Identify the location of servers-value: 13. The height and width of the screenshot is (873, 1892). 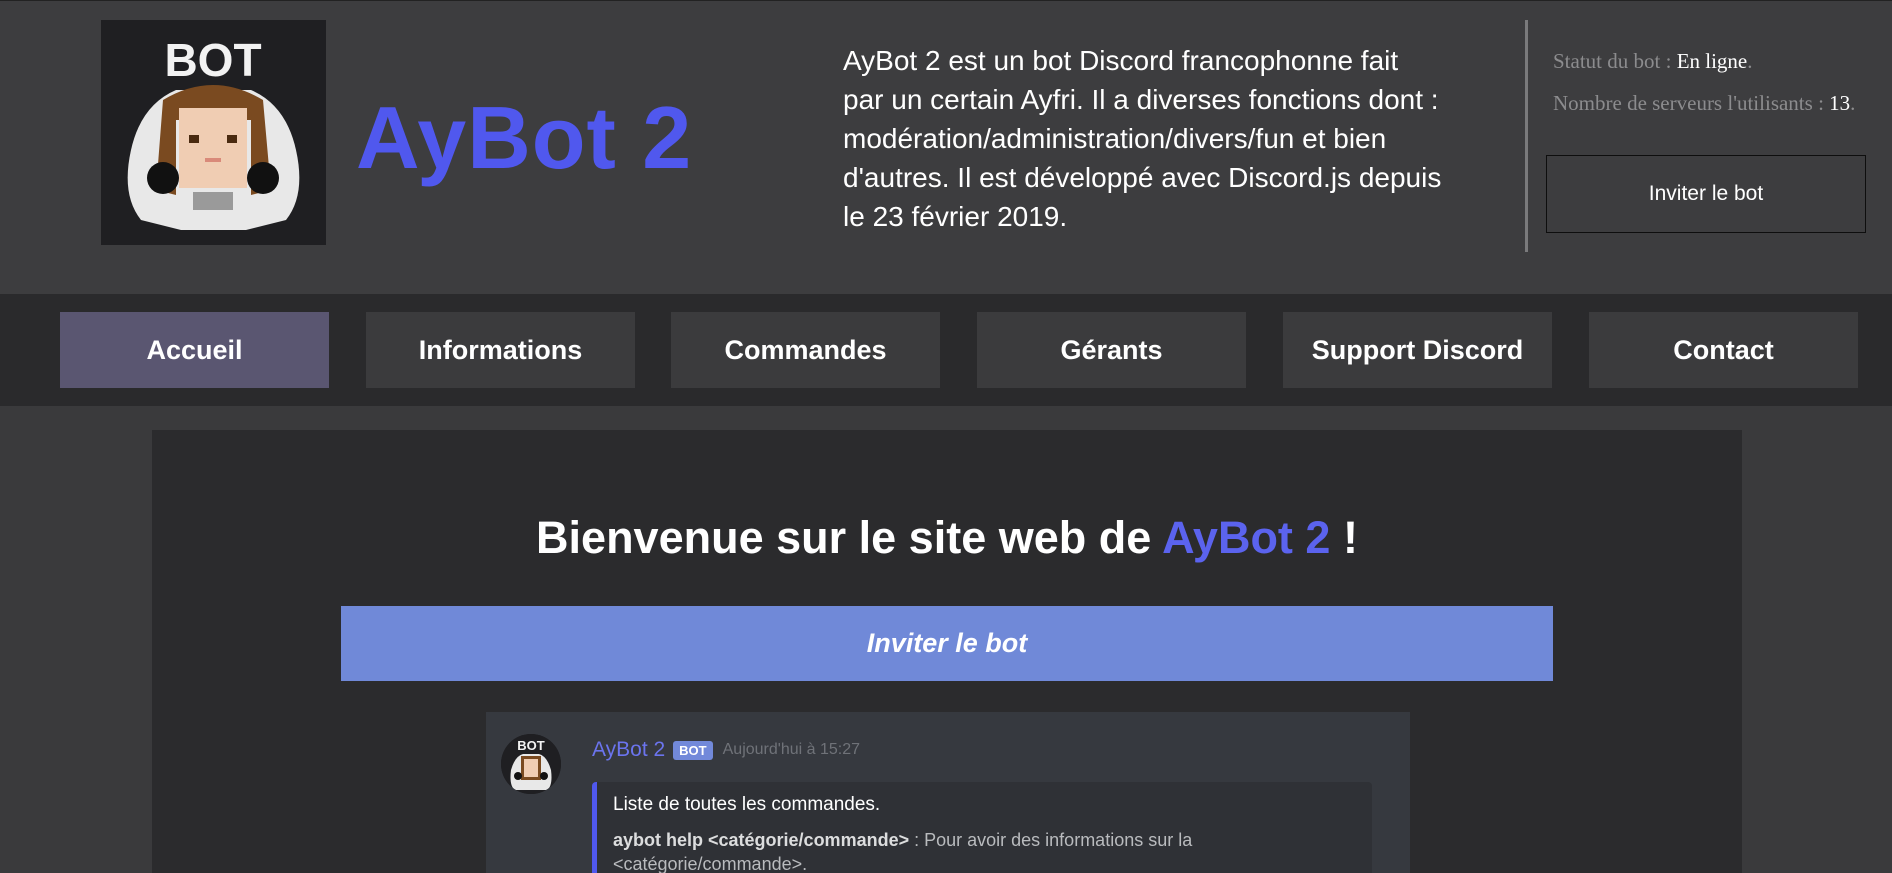
(1840, 103).